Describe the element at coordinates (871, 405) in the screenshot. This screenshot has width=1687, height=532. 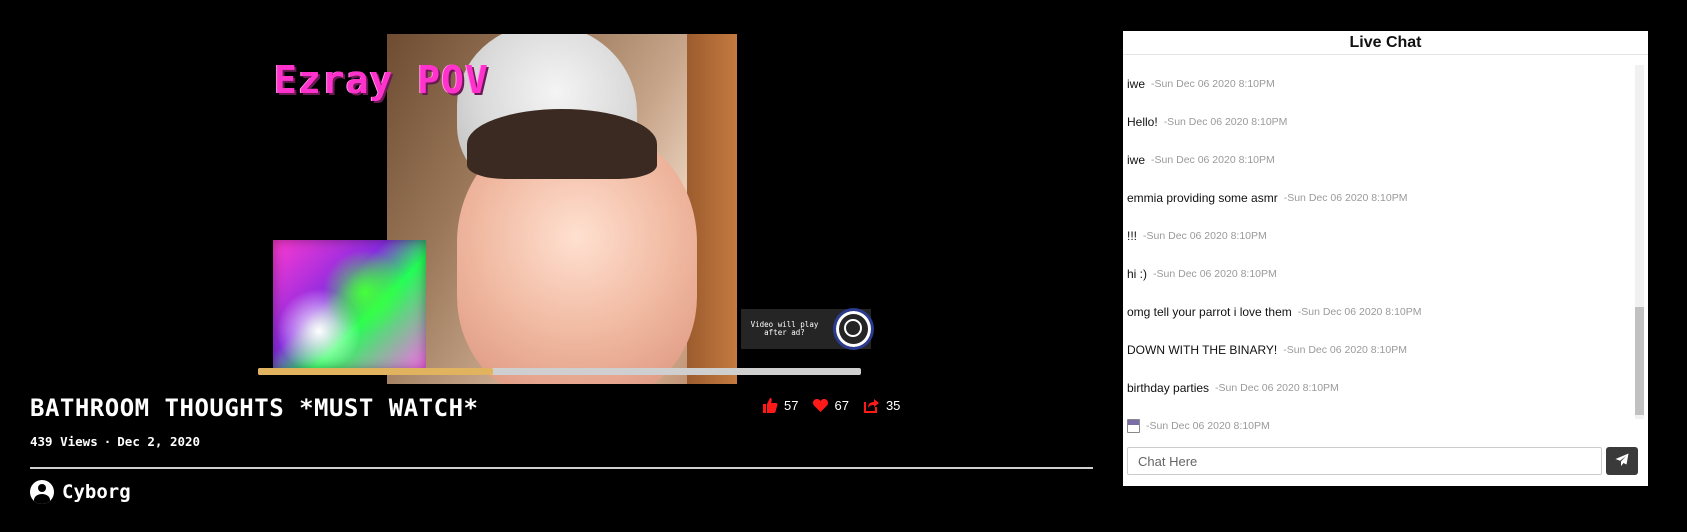
I see `share-icon` at that location.